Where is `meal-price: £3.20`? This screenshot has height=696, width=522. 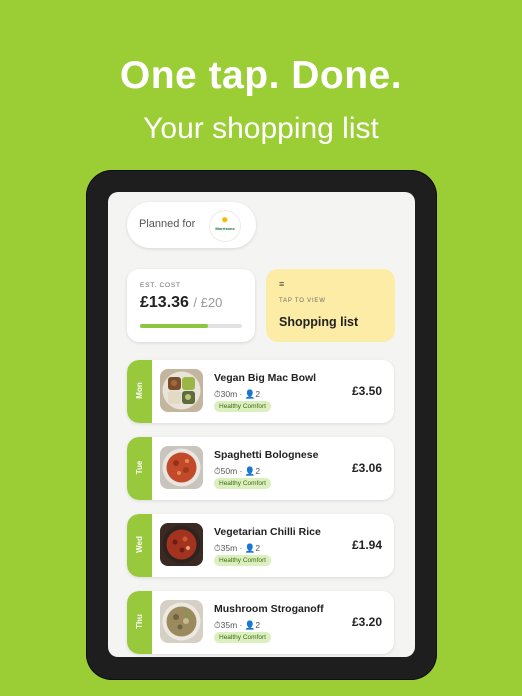
meal-price: £3.20 is located at coordinates (366, 622).